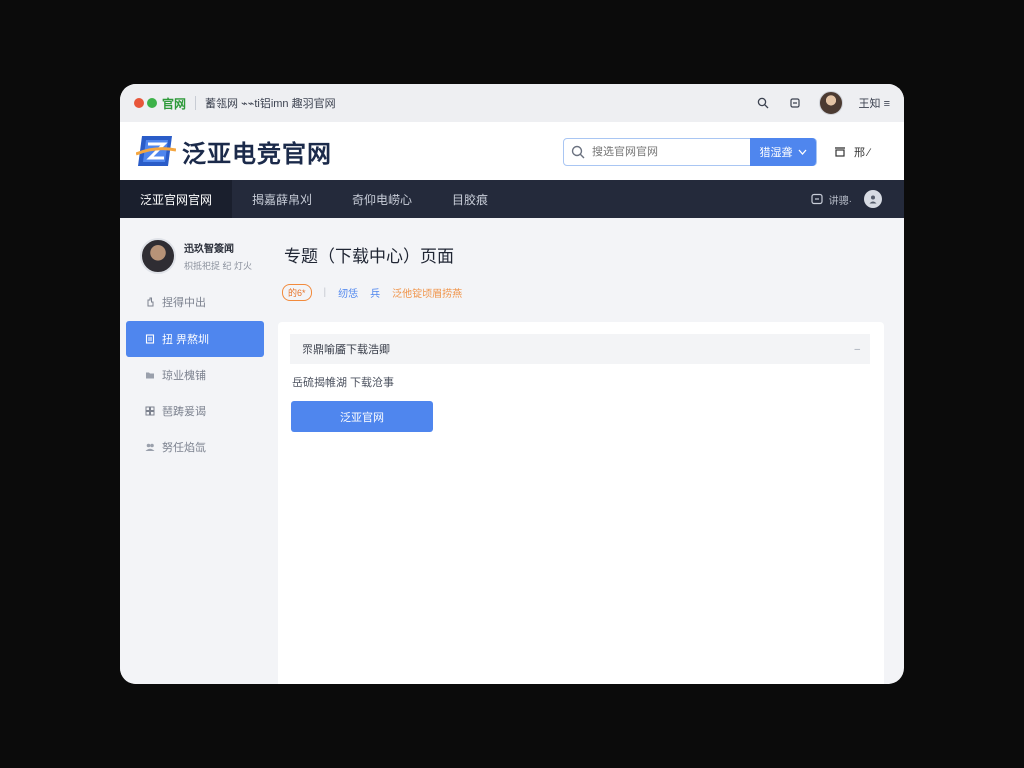 The width and height of the screenshot is (1024, 768). What do you see at coordinates (186, 340) in the screenshot?
I see `sidebar-item-label: 扭 畀熬圳` at bounding box center [186, 340].